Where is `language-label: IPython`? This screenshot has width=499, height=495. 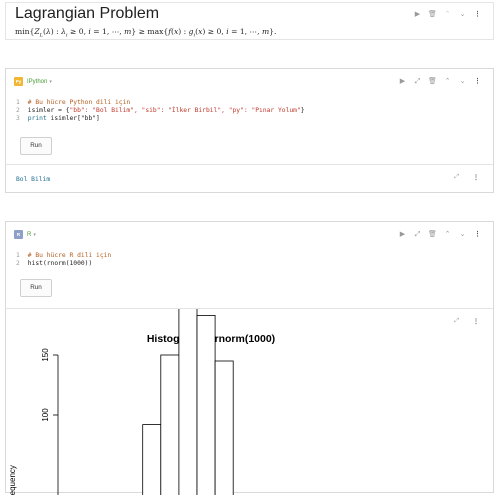
language-label: IPython is located at coordinates (37, 81).